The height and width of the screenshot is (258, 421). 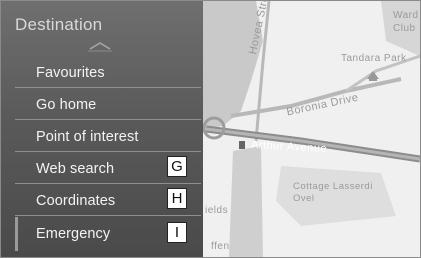 I want to click on map-label-ward-club: Ward Club, so click(x=406, y=22).